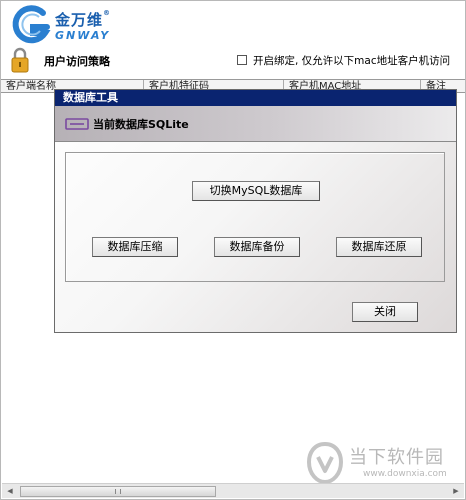 The height and width of the screenshot is (500, 466). I want to click on bind-mac-label: 开启绑定, 仅允许以下mac地址客户机访问, so click(351, 60).